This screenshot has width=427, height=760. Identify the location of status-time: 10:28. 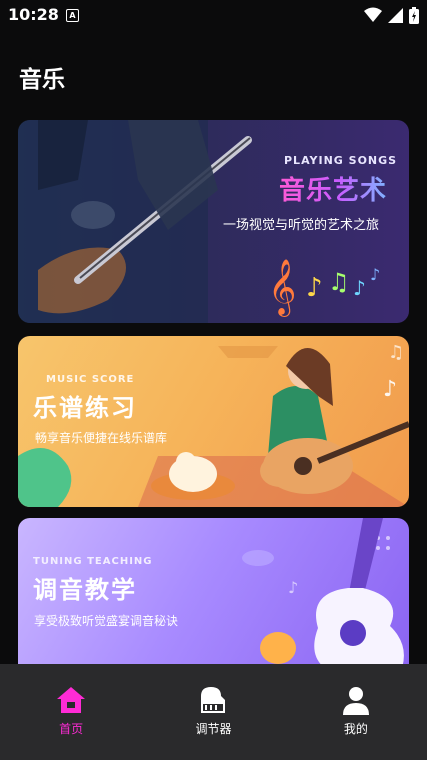
(33, 14).